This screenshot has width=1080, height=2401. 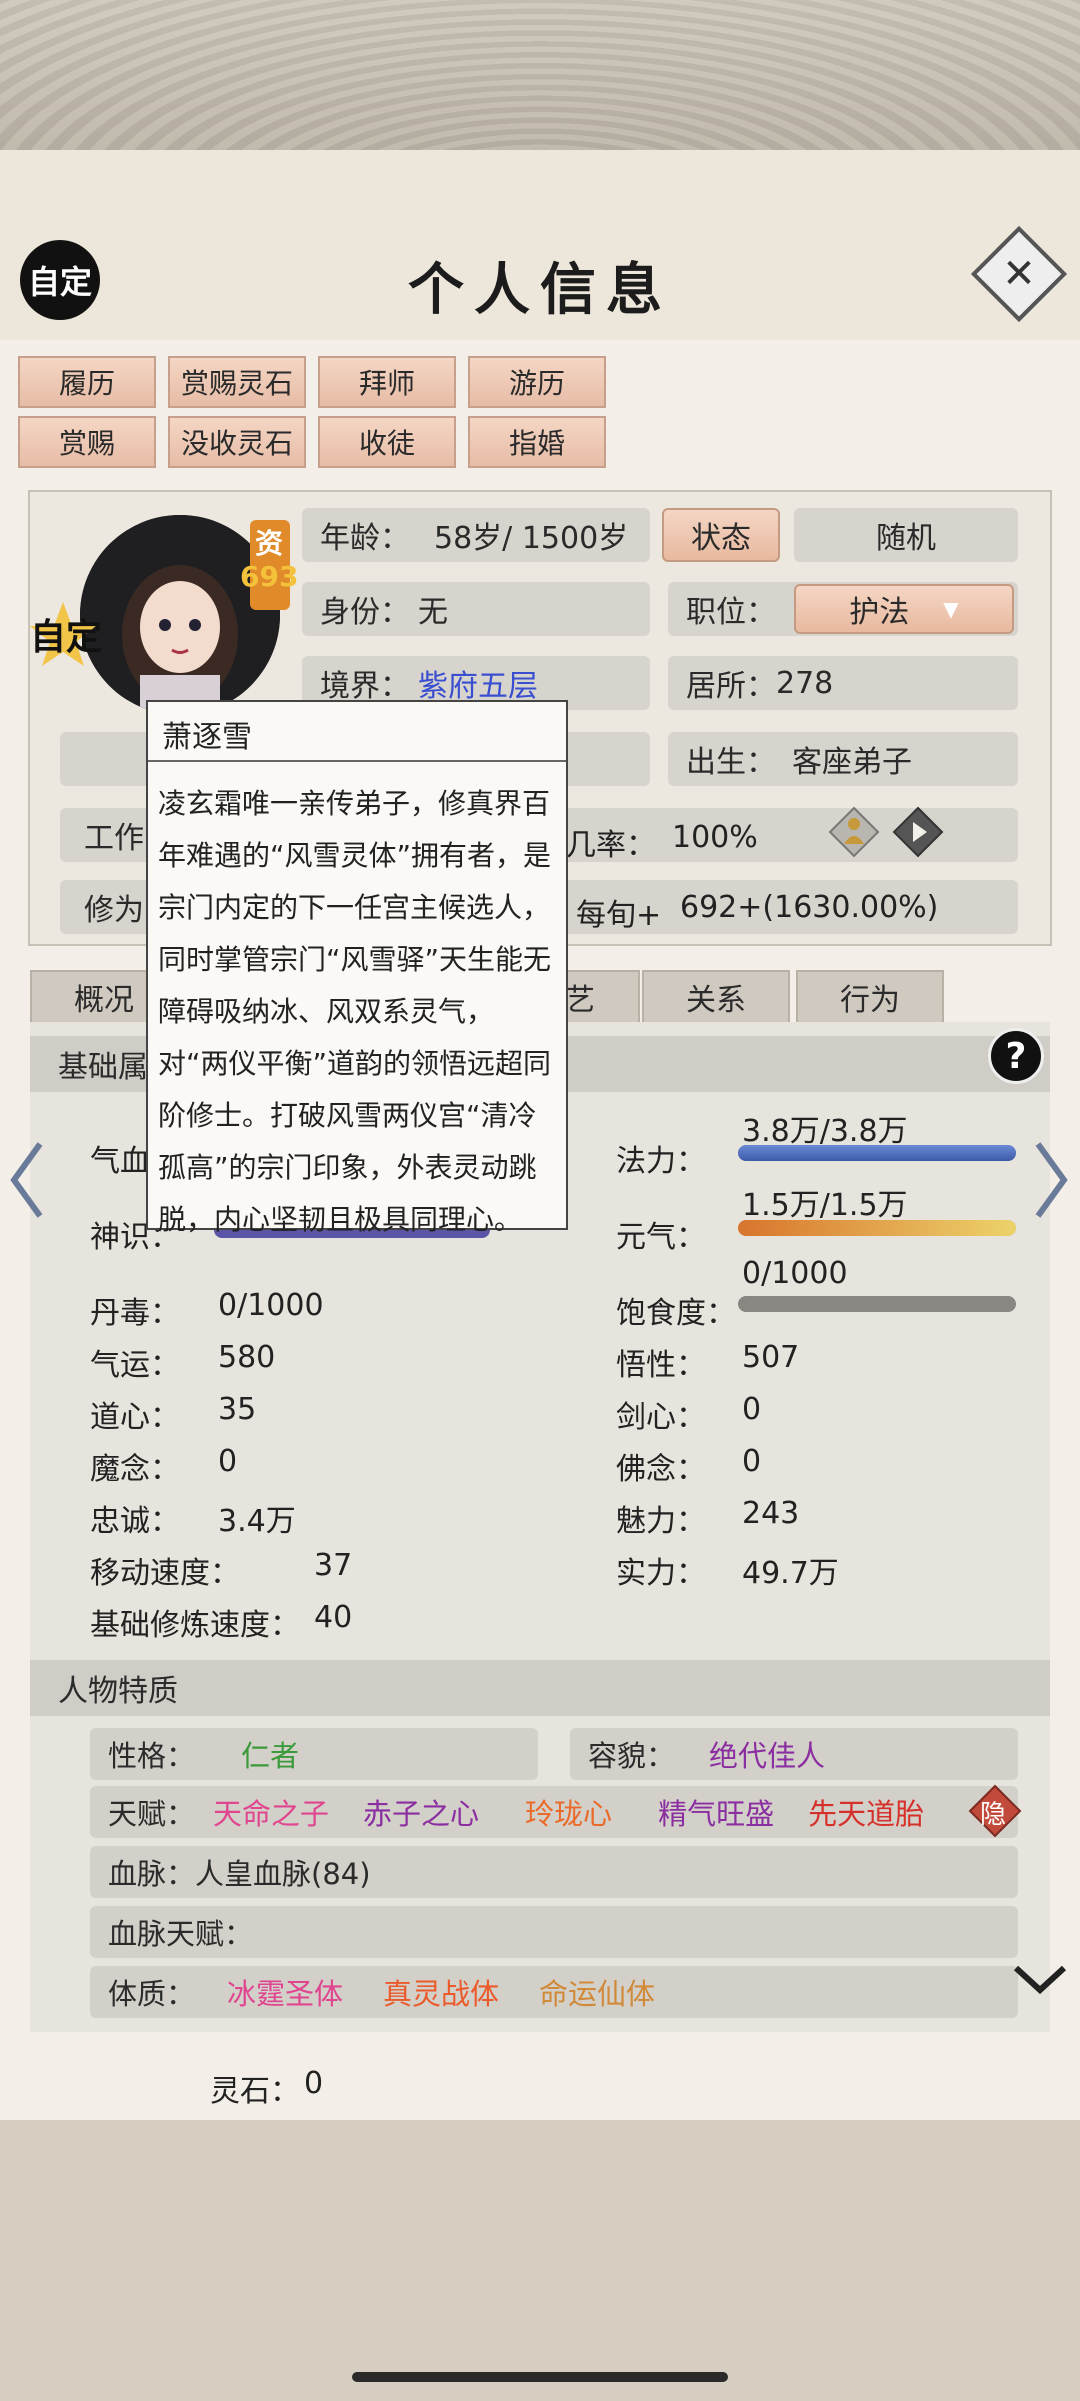 I want to click on base-cultivation-speed-label: 基础修炼速度：, so click(x=195, y=1625).